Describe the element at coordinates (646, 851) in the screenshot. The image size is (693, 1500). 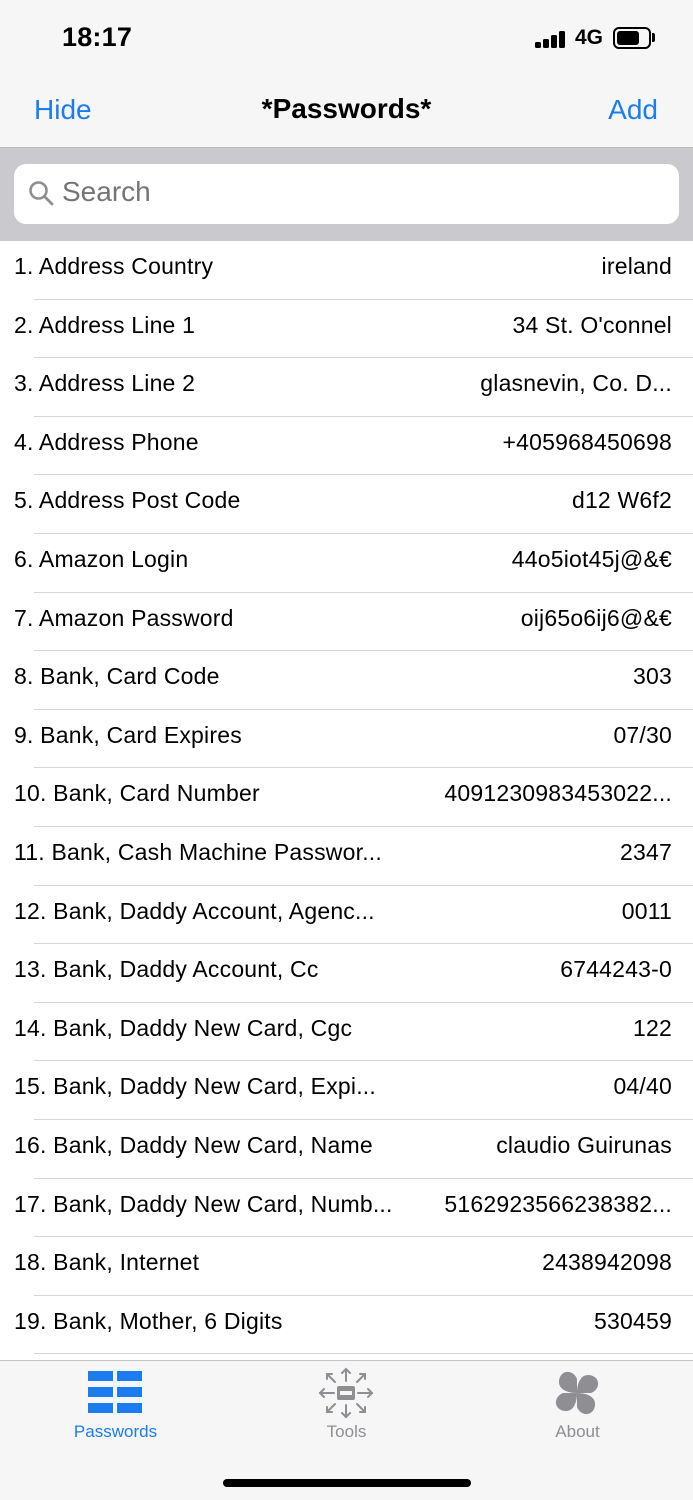
I see `list-item-value: 2347` at that location.